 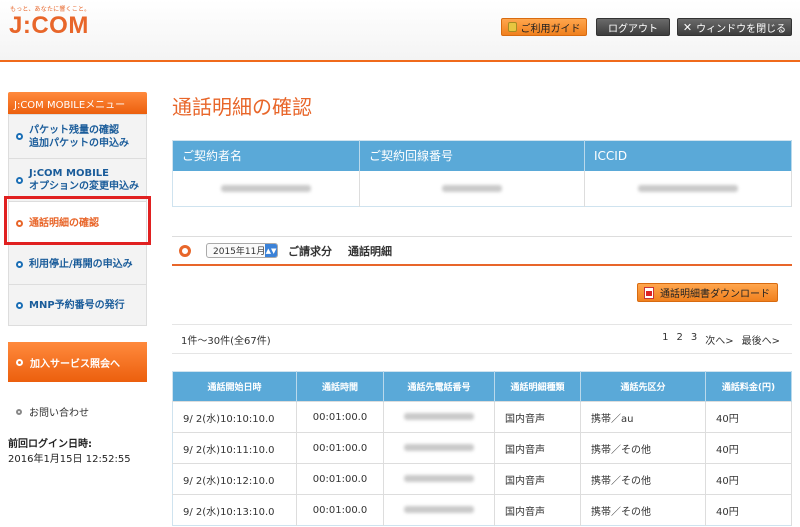 What do you see at coordinates (537, 386) in the screenshot?
I see `col-header-type: 通話明細種類` at bounding box center [537, 386].